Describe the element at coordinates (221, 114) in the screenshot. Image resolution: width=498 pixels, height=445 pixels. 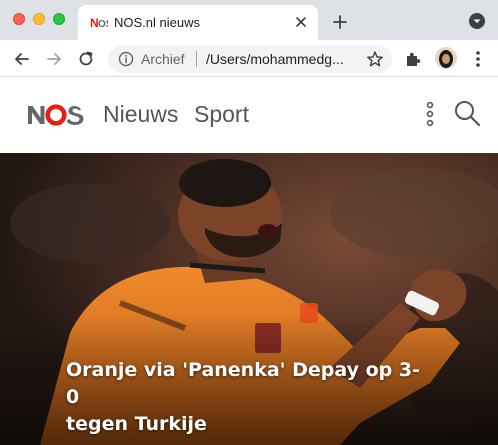
I see `nav-sport-link: Sport` at that location.